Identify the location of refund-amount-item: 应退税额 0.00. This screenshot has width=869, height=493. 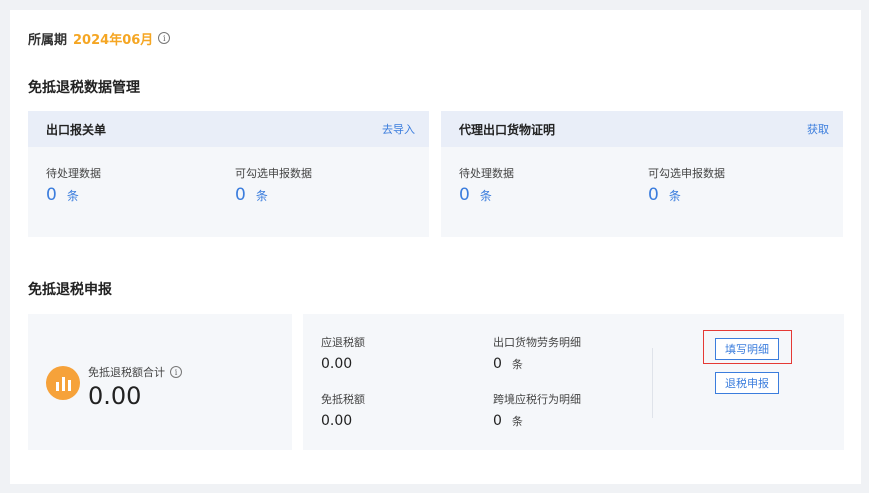
(343, 353).